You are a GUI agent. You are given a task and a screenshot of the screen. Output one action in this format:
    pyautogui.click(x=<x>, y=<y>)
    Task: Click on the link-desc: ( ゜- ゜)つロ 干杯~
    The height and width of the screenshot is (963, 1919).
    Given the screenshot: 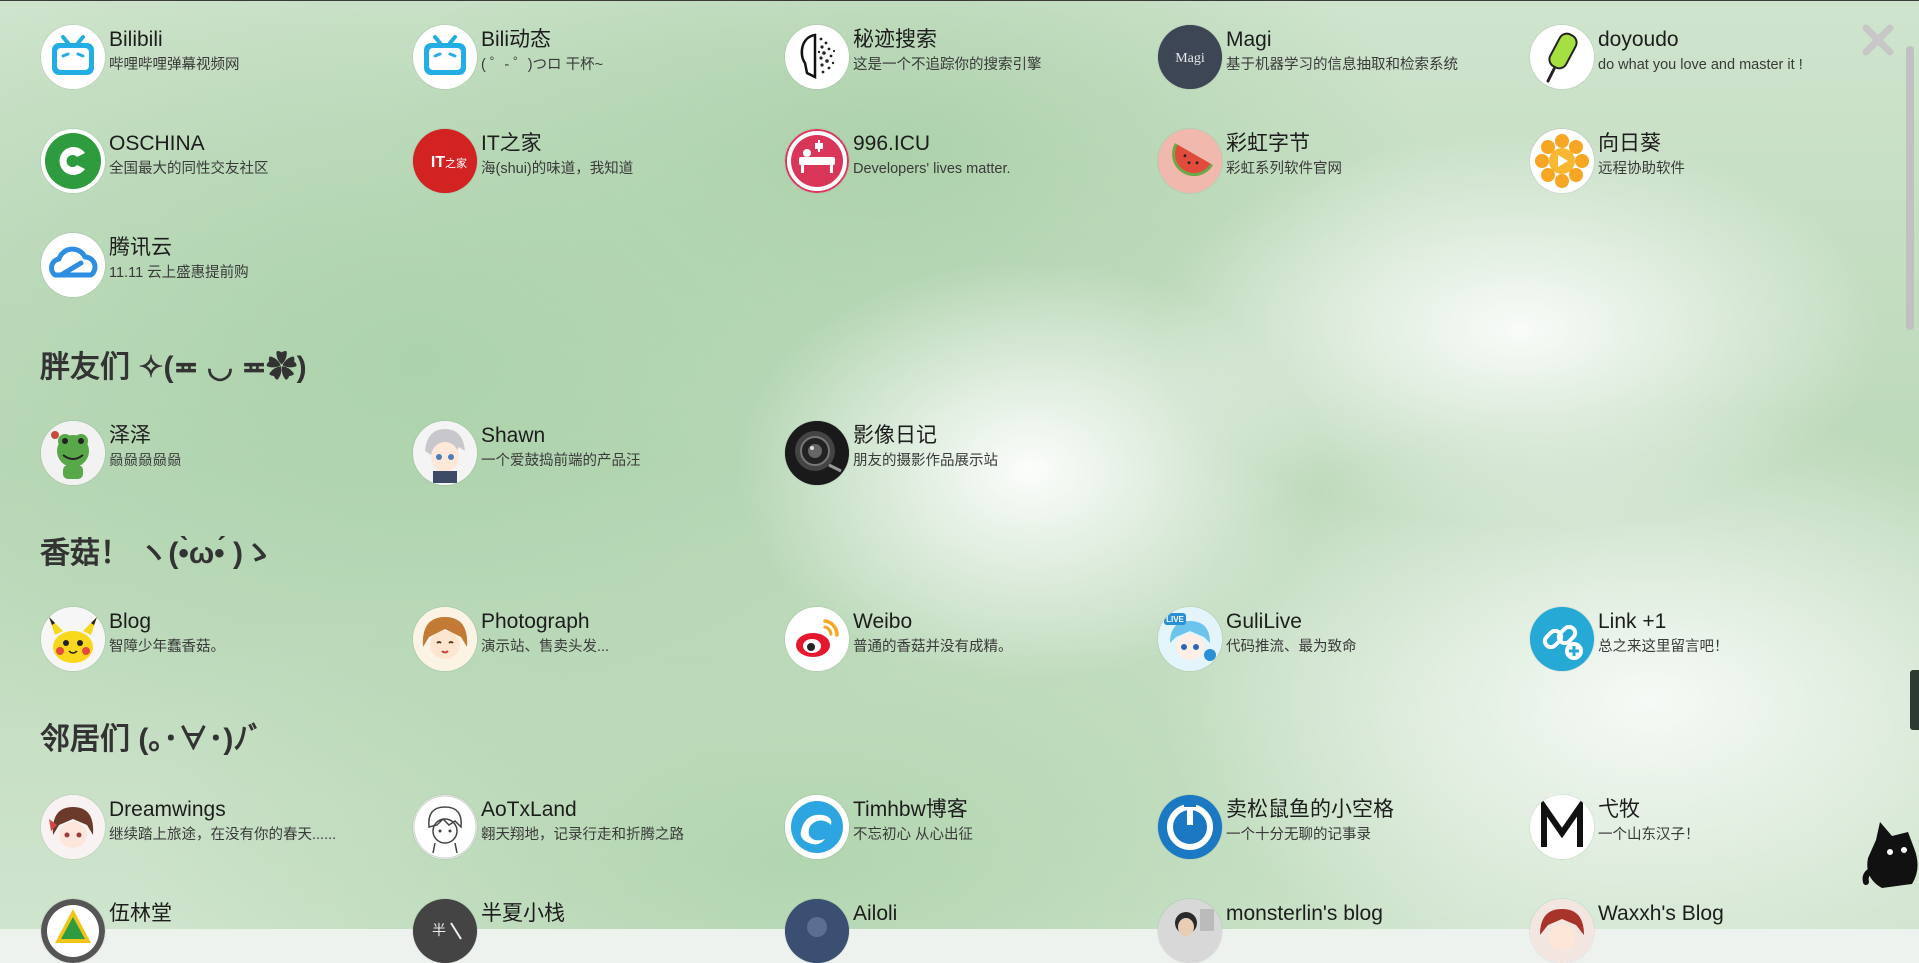 What is the action you would take?
    pyautogui.click(x=542, y=65)
    